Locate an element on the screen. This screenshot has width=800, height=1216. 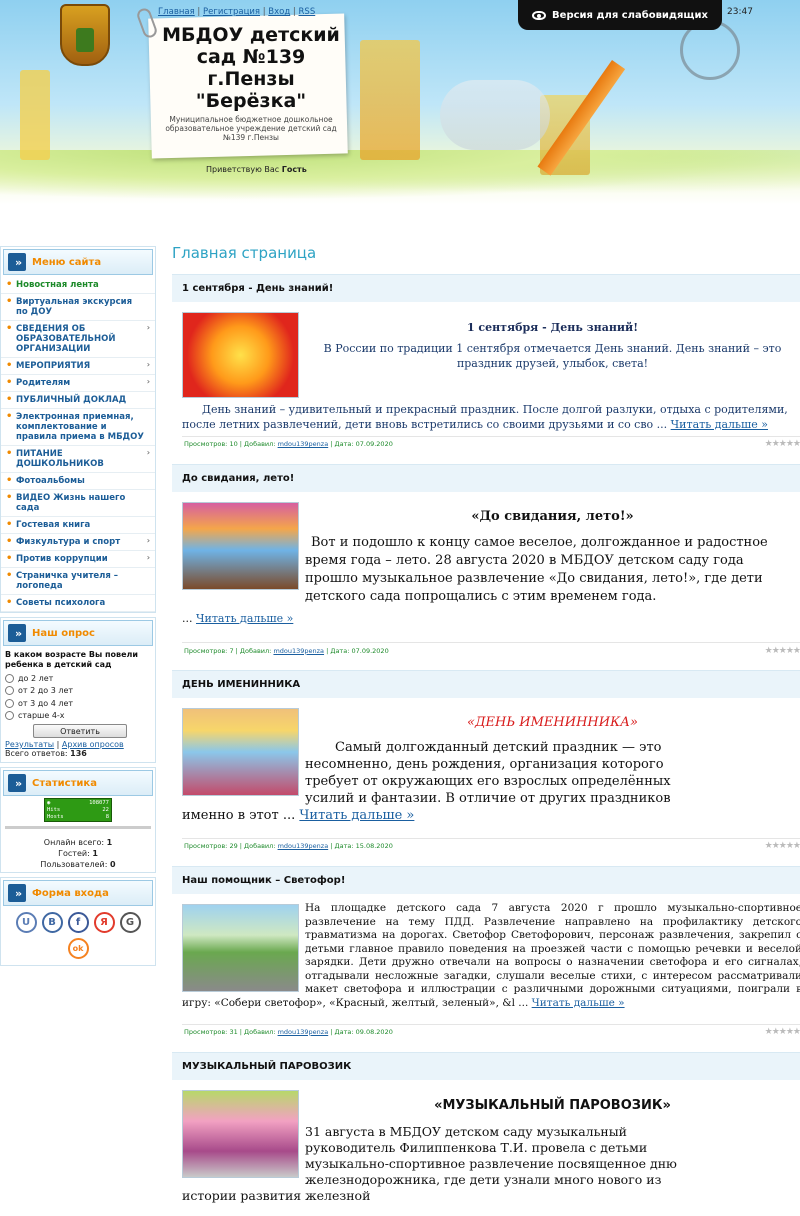
menu-item-parents: Родителям › is located at coordinates (78, 383).